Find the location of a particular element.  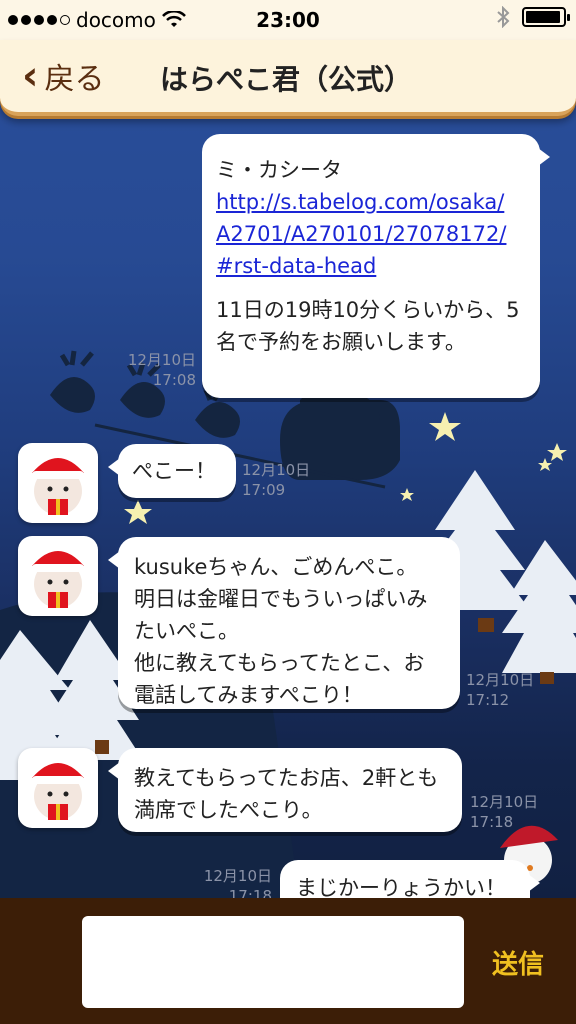

nav-bar: ‹ 戻る はらぺこ君（公式） is located at coordinates (288, 78).